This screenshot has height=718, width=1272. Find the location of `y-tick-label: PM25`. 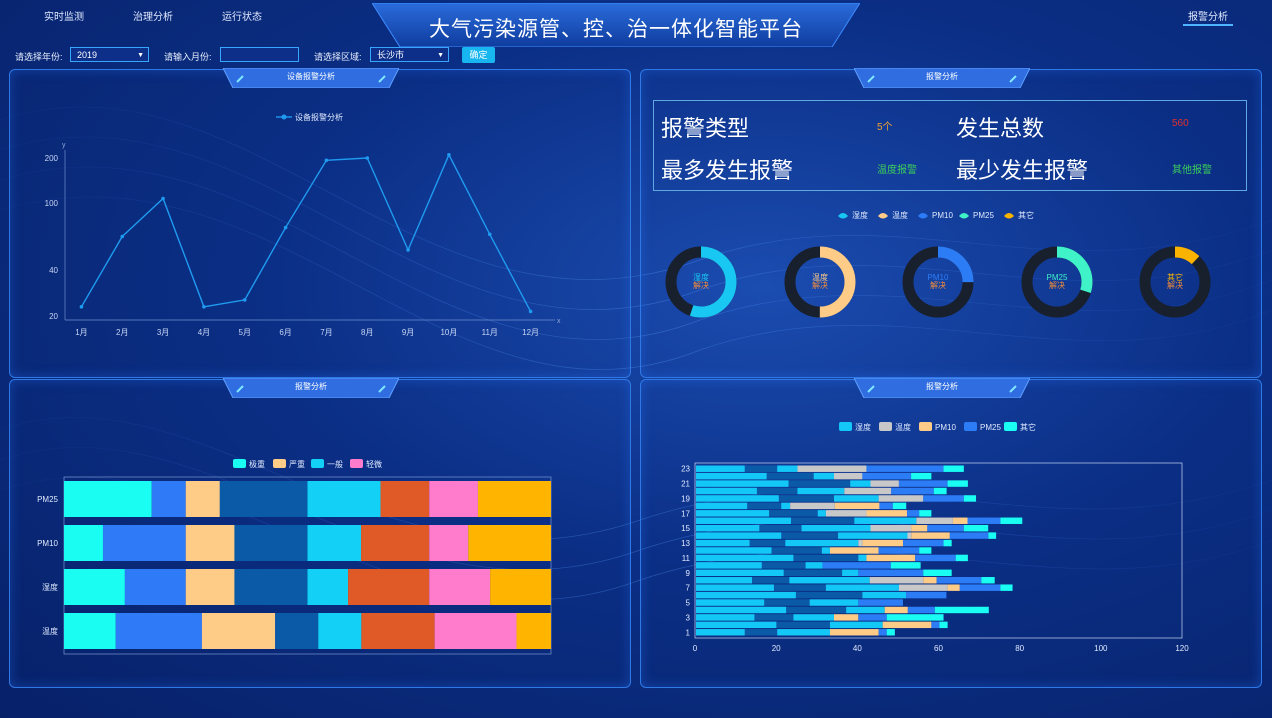

y-tick-label: PM25 is located at coordinates (47, 499).